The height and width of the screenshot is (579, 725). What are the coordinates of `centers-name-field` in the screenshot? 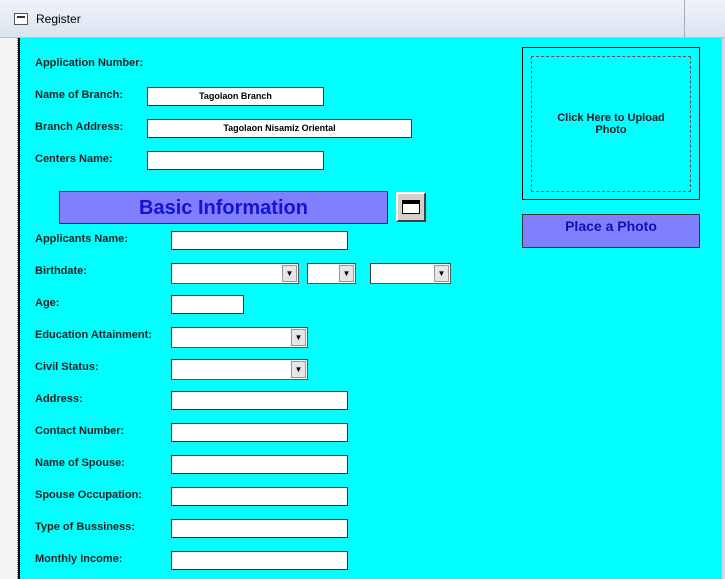 It's located at (235, 160).